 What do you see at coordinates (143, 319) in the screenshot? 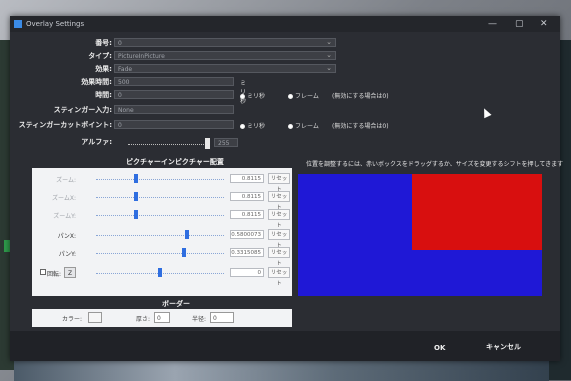
I see `border-thickness-label: 厚さ:` at bounding box center [143, 319].